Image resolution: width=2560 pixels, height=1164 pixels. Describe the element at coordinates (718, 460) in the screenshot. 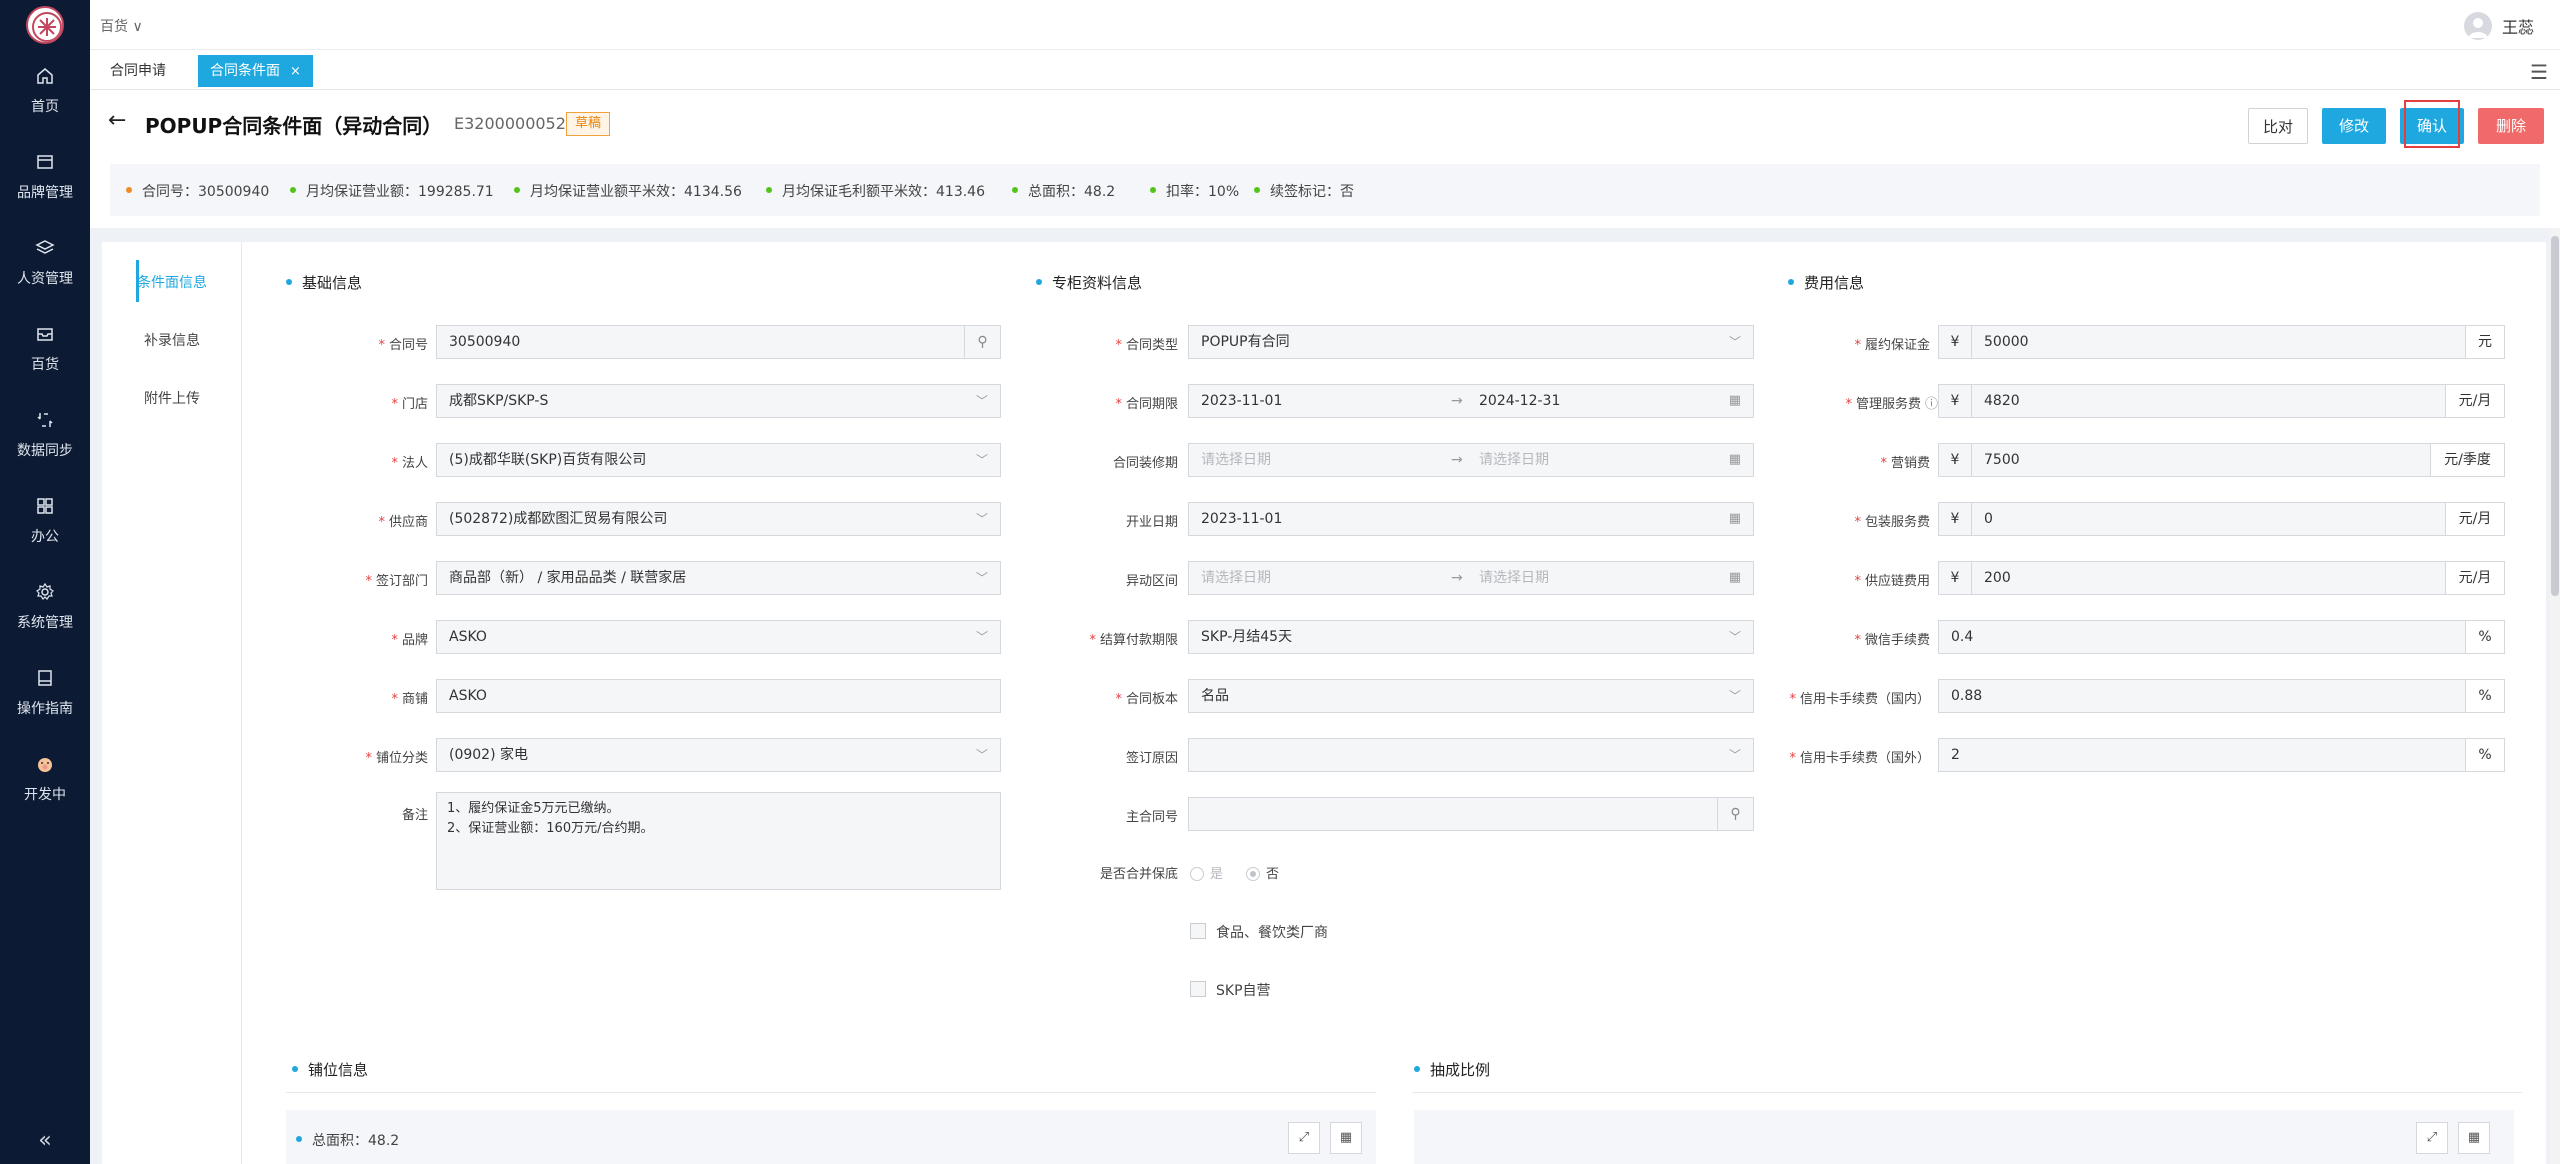

I see `legal-entity-select: (5)成都华联(SKP)百货有限公司 ﹀` at that location.